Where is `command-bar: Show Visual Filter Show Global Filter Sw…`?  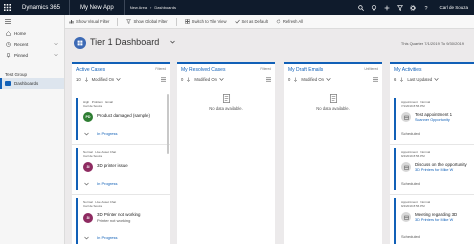
command-bar: Show Visual Filter Show Global Filter Sw… is located at coordinates (269, 22).